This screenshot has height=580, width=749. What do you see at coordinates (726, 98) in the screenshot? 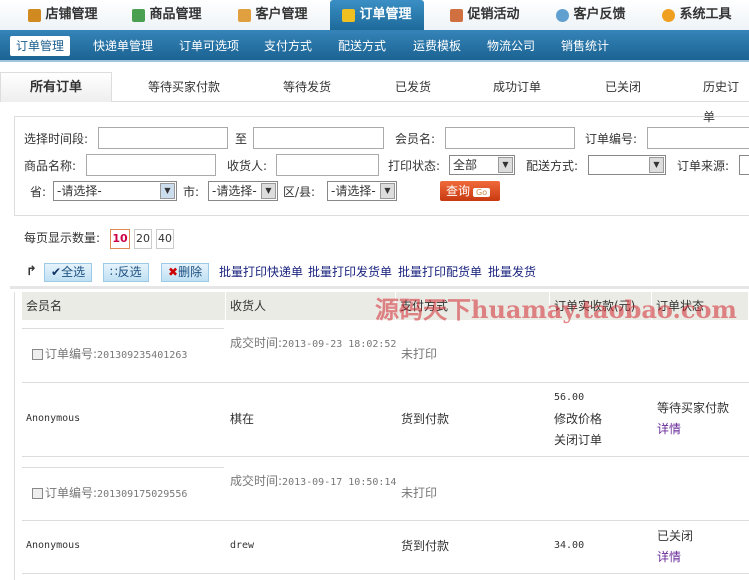
I see `tab-history: 历史订单` at bounding box center [726, 98].